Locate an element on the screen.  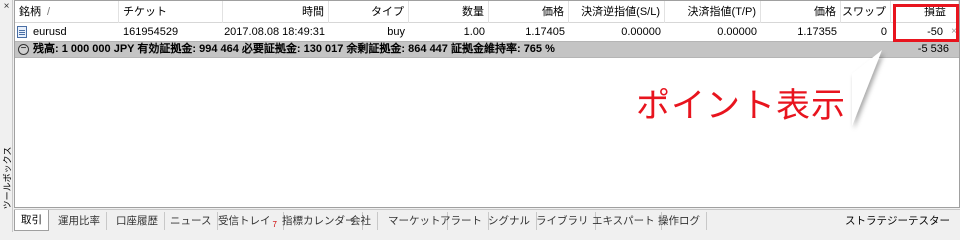
column-header-ticket: チケット is located at coordinates (171, 12).